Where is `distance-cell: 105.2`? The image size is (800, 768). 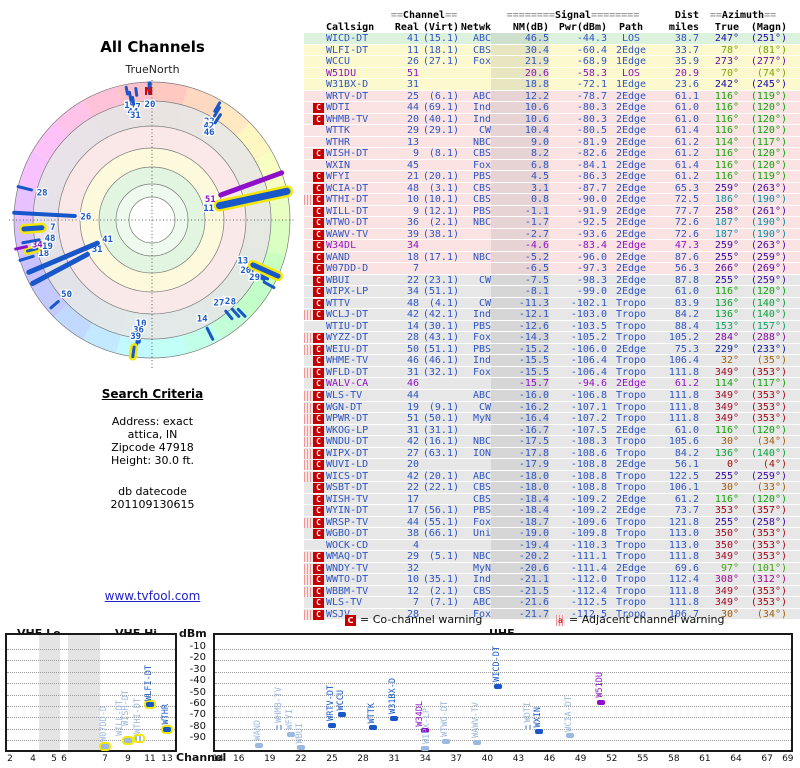 distance-cell: 105.2 is located at coordinates (683, 338).